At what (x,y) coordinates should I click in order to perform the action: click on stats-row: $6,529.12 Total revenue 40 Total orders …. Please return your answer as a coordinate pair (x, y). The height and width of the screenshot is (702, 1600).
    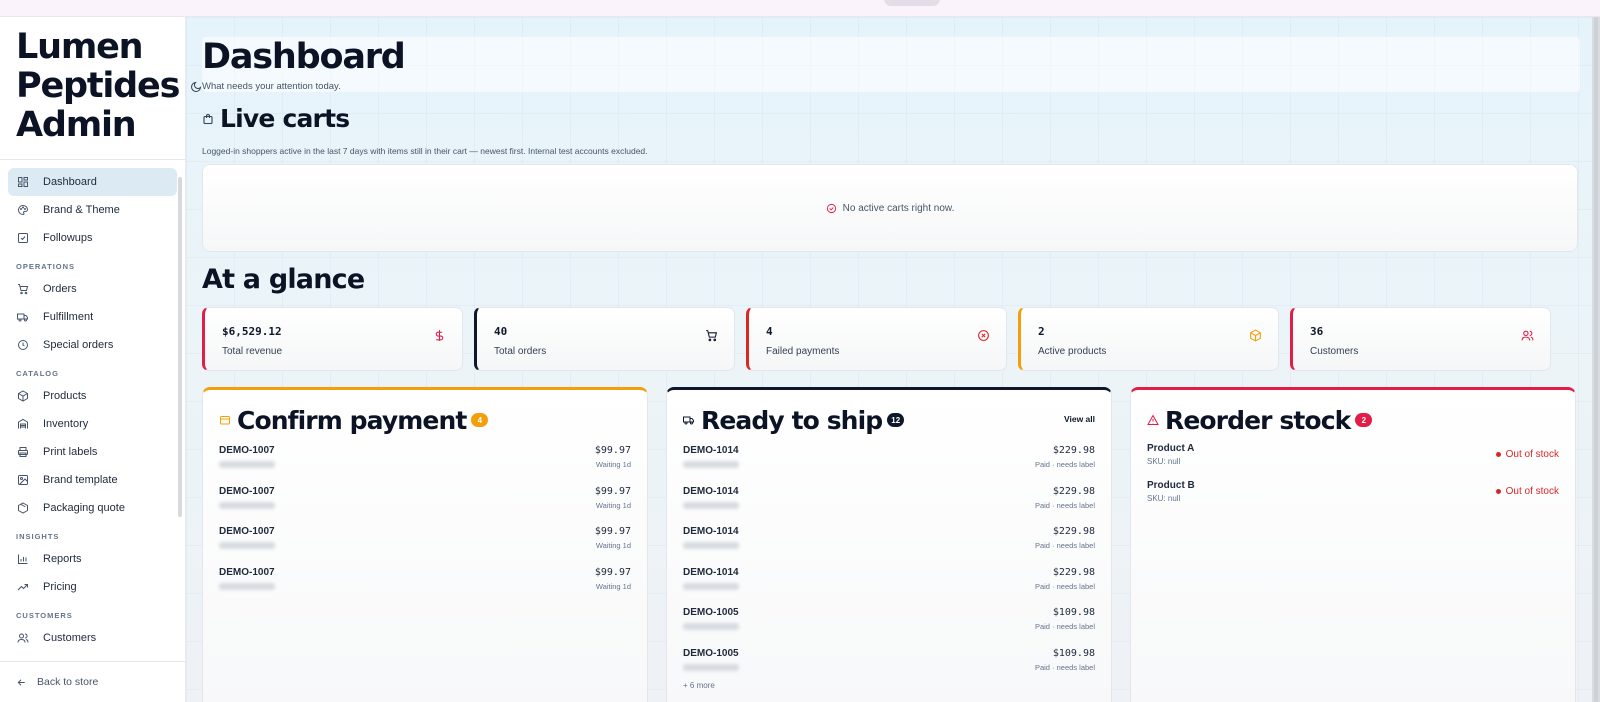
    Looking at the image, I should click on (876, 339).